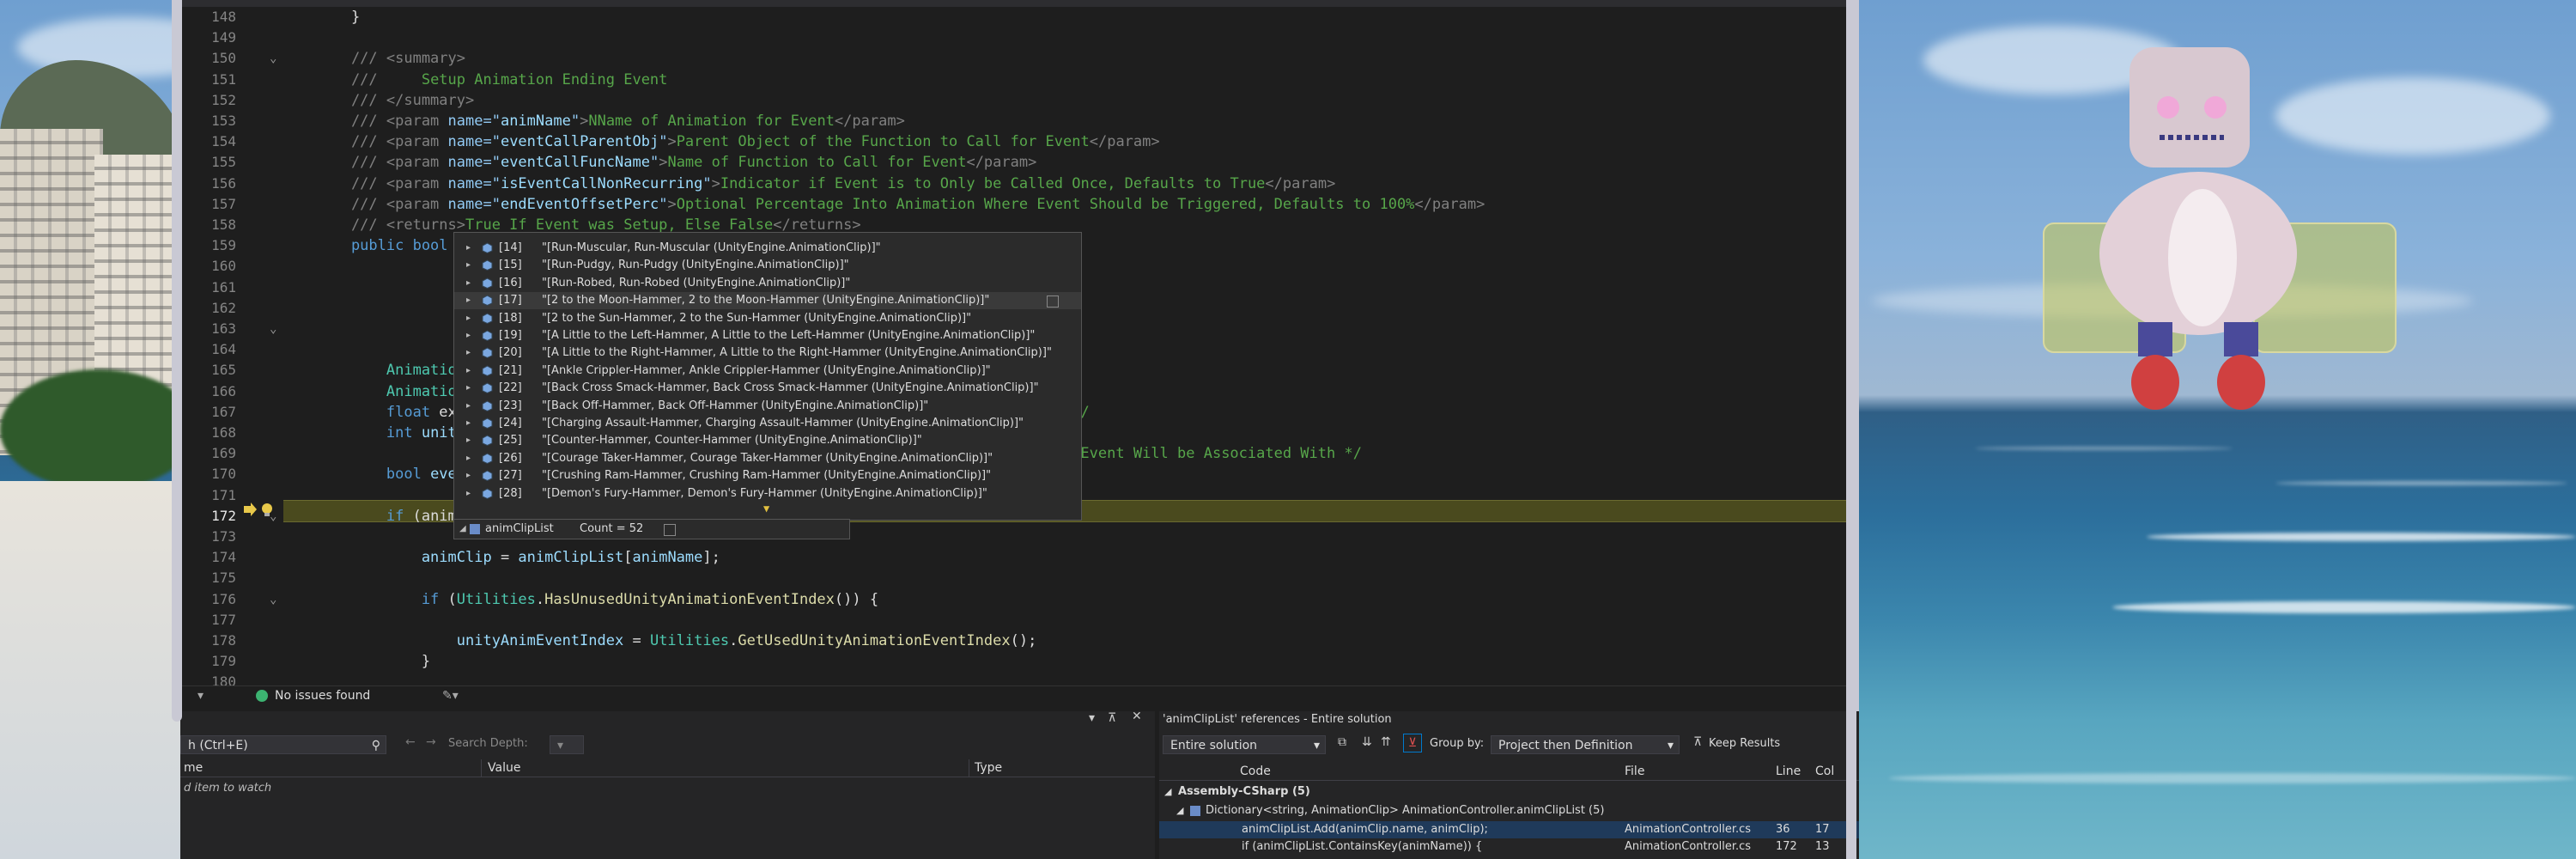 Image resolution: width=2576 pixels, height=859 pixels. What do you see at coordinates (2361, 537) in the screenshot?
I see `wave` at bounding box center [2361, 537].